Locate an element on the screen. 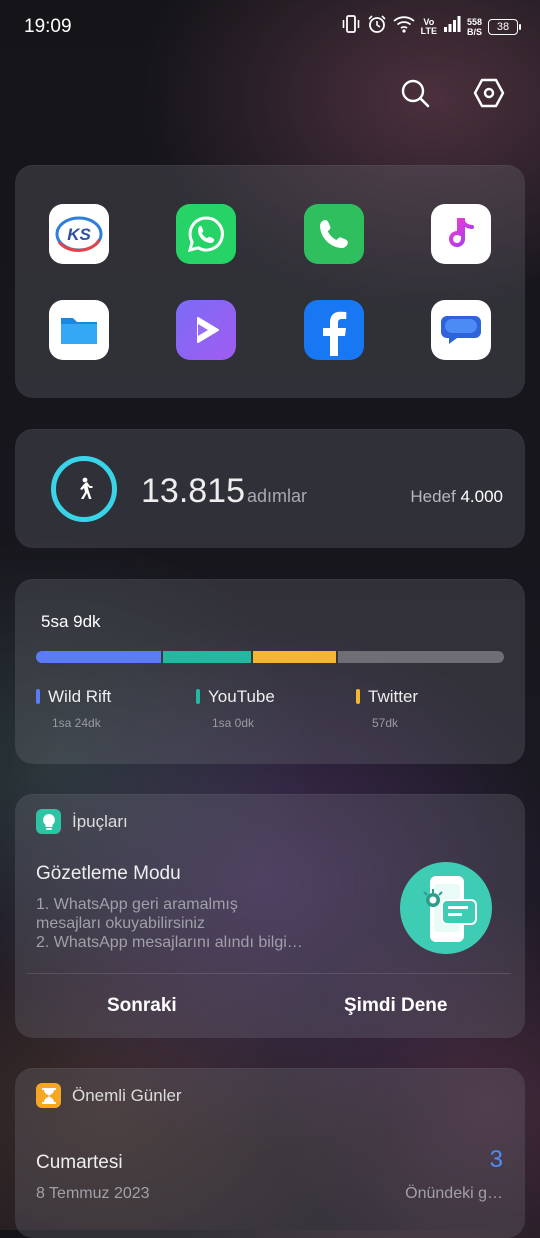 The image size is (540, 1238). battery-icon: 38 is located at coordinates (504, 26).